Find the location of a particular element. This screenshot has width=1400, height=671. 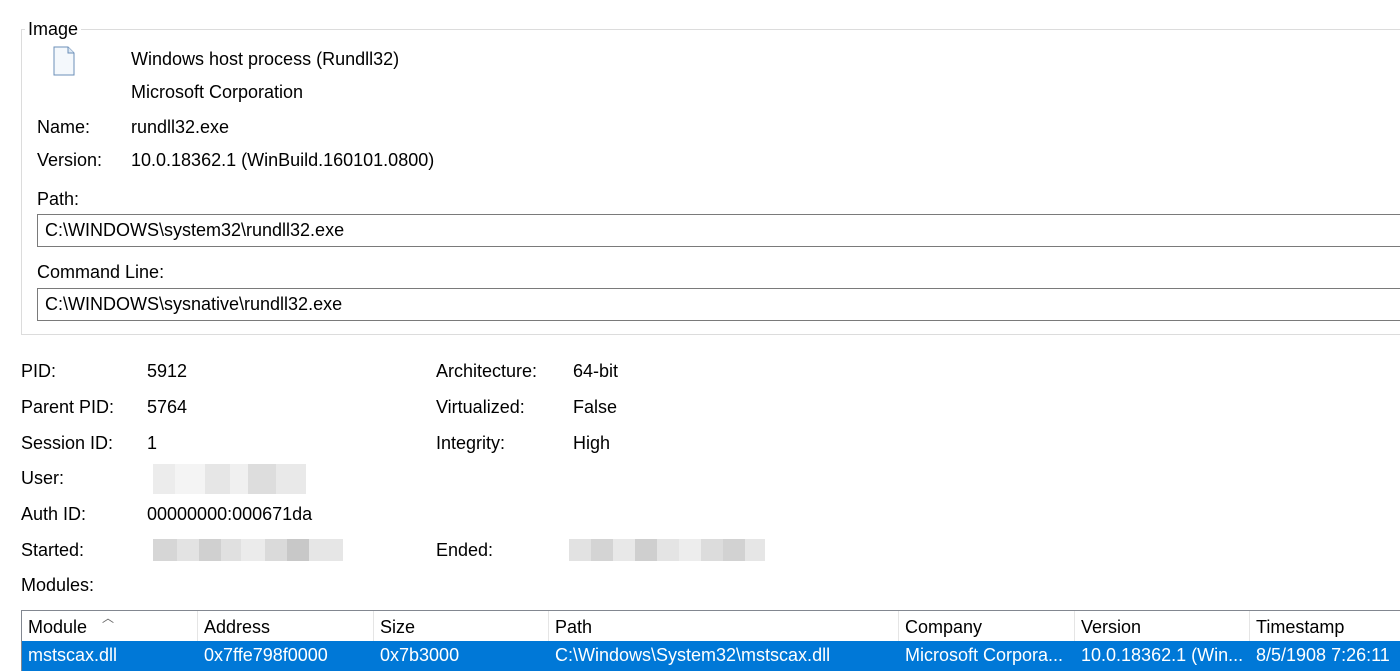

column-header-timestamp: Timestamp is located at coordinates (1325, 626).